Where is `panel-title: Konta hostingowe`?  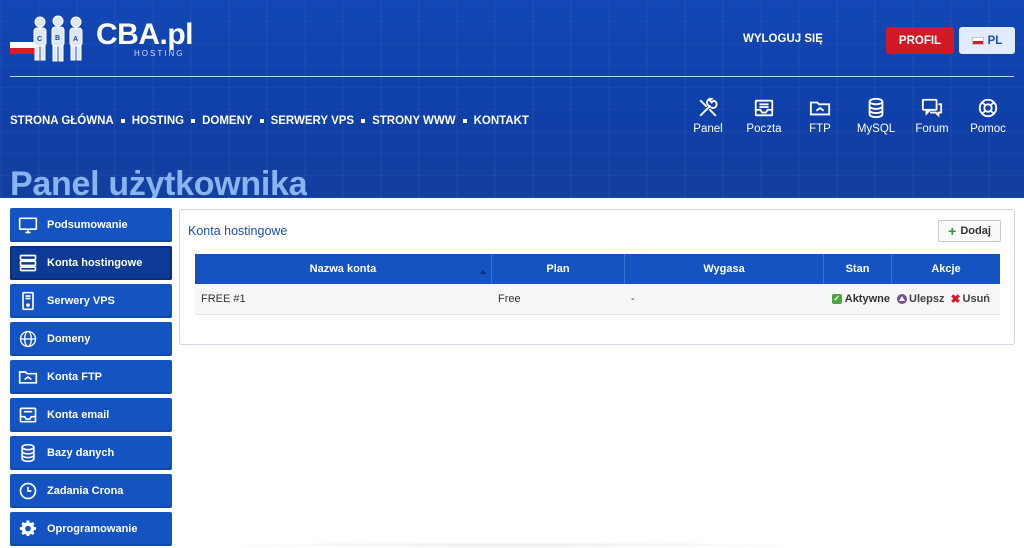 panel-title: Konta hostingowe is located at coordinates (238, 231).